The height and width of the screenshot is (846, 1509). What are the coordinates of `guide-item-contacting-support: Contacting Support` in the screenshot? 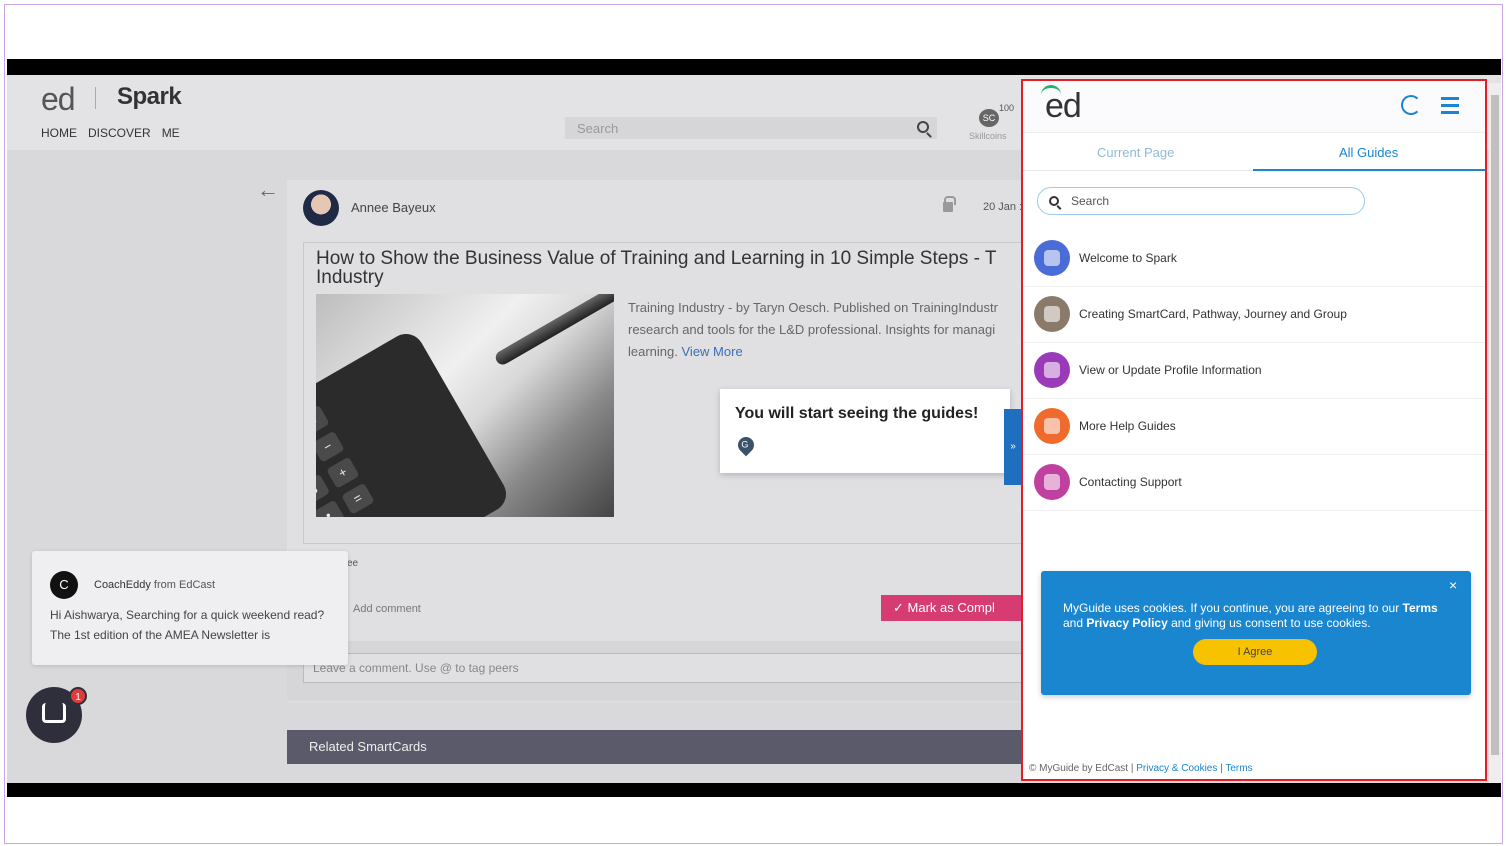 It's located at (1254, 483).